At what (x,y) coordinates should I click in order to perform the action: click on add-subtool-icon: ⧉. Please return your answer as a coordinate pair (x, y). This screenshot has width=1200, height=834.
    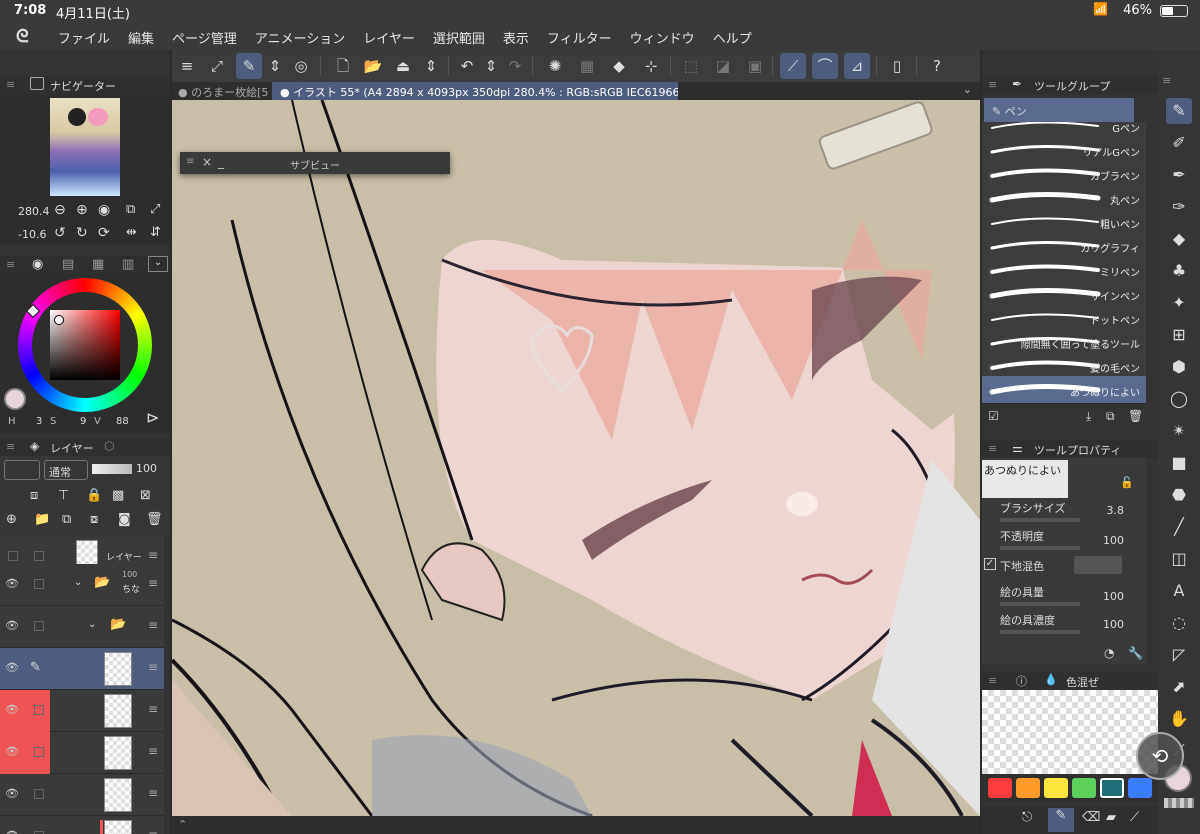
    Looking at the image, I should click on (1110, 416).